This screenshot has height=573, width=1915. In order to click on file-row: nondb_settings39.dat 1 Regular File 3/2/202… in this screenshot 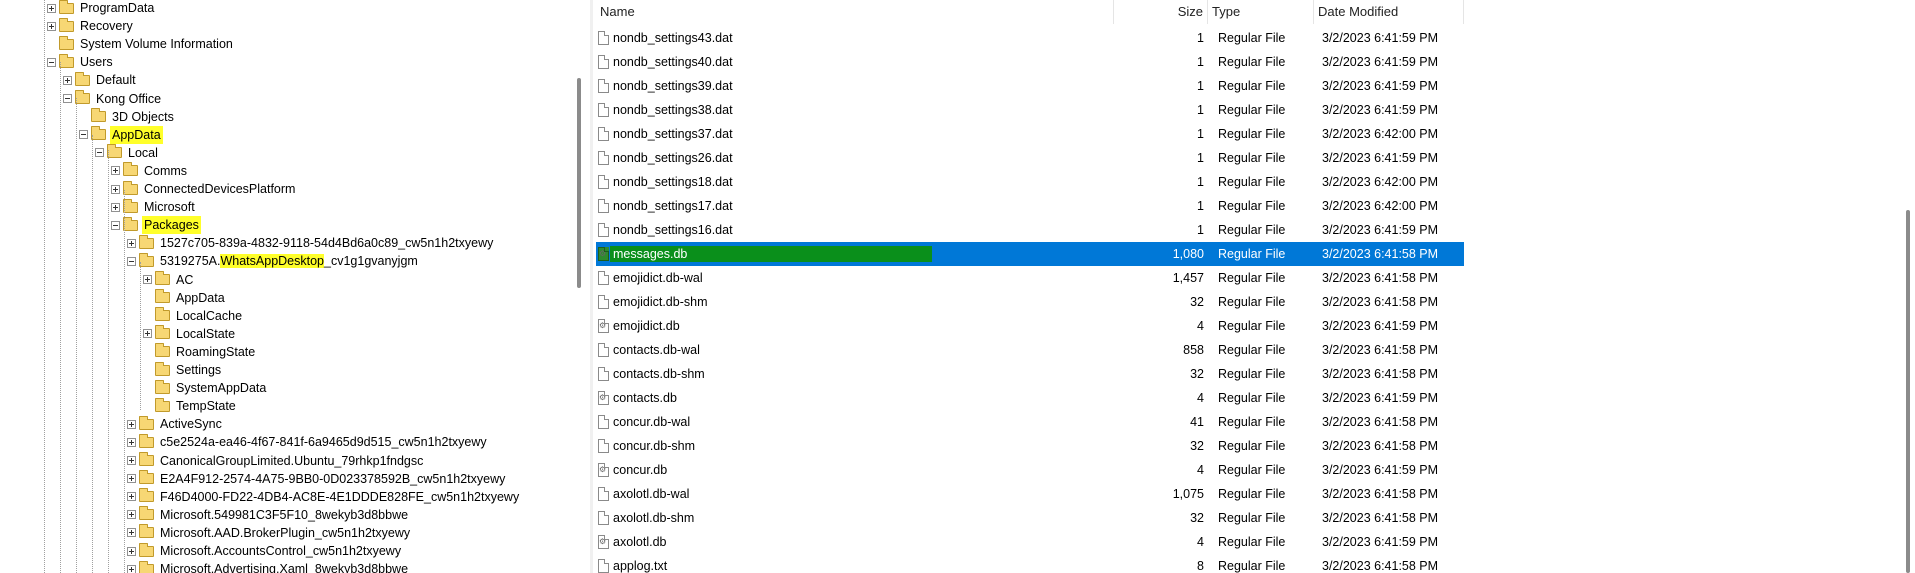, I will do `click(1030, 86)`.